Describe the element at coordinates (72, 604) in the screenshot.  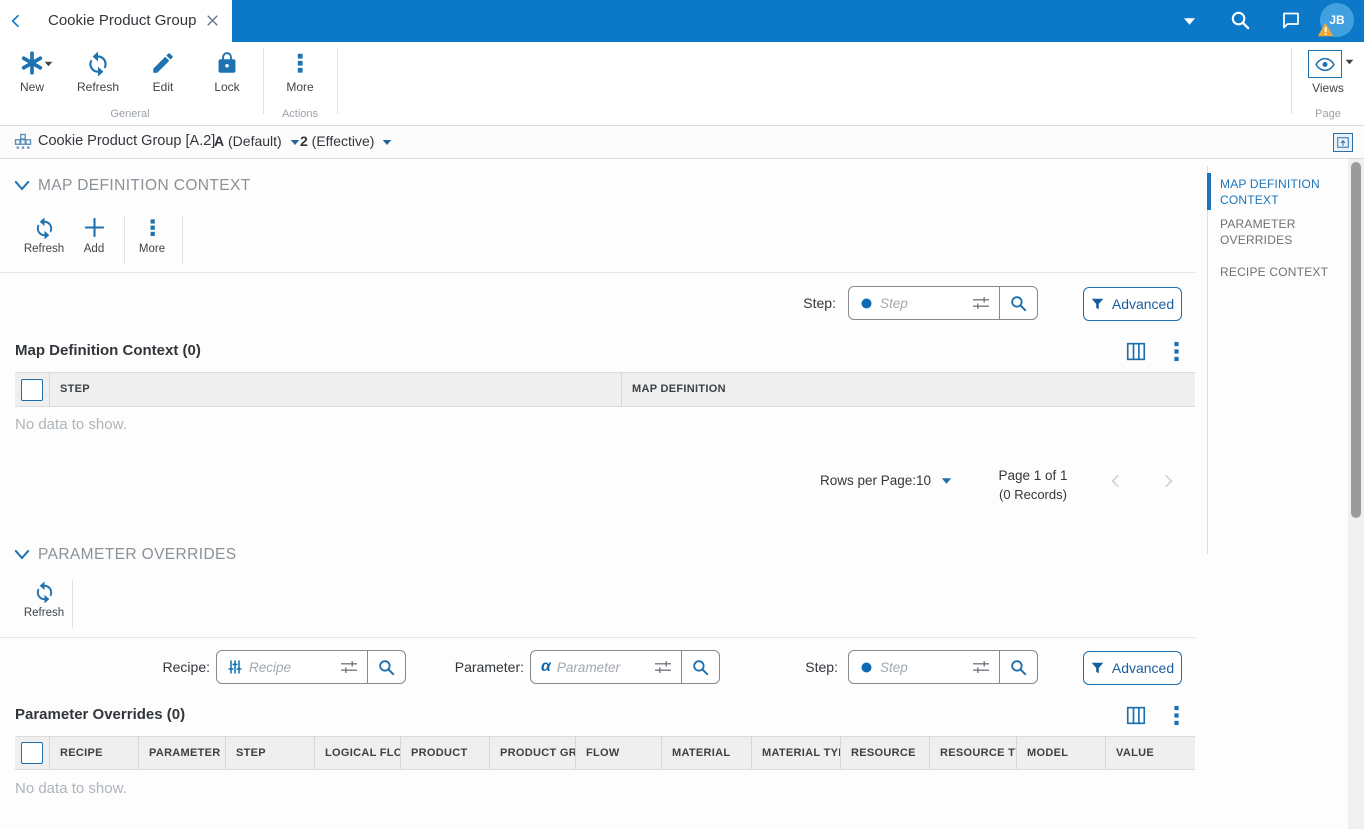
I see `toolbar-separator` at that location.